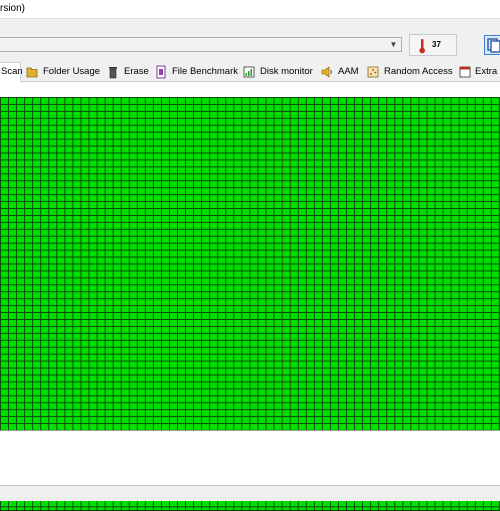  Describe the element at coordinates (72, 71) in the screenshot. I see `tab-label: Folder Usage` at that location.